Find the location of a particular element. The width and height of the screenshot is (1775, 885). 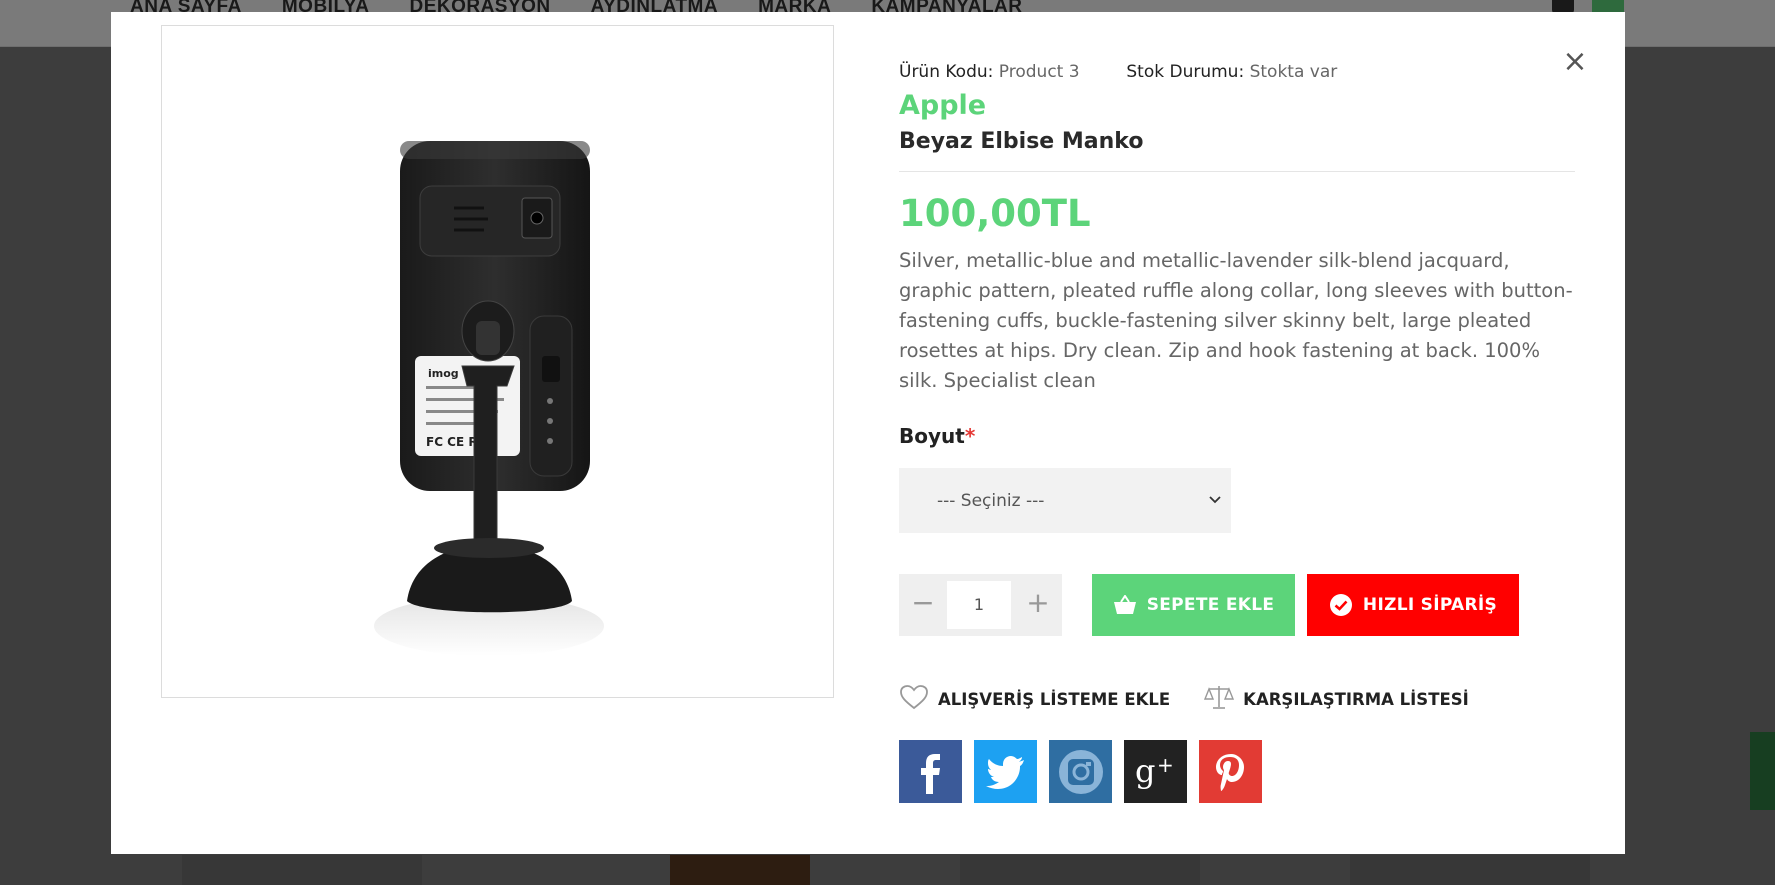

twitter-icon is located at coordinates (1004, 772).